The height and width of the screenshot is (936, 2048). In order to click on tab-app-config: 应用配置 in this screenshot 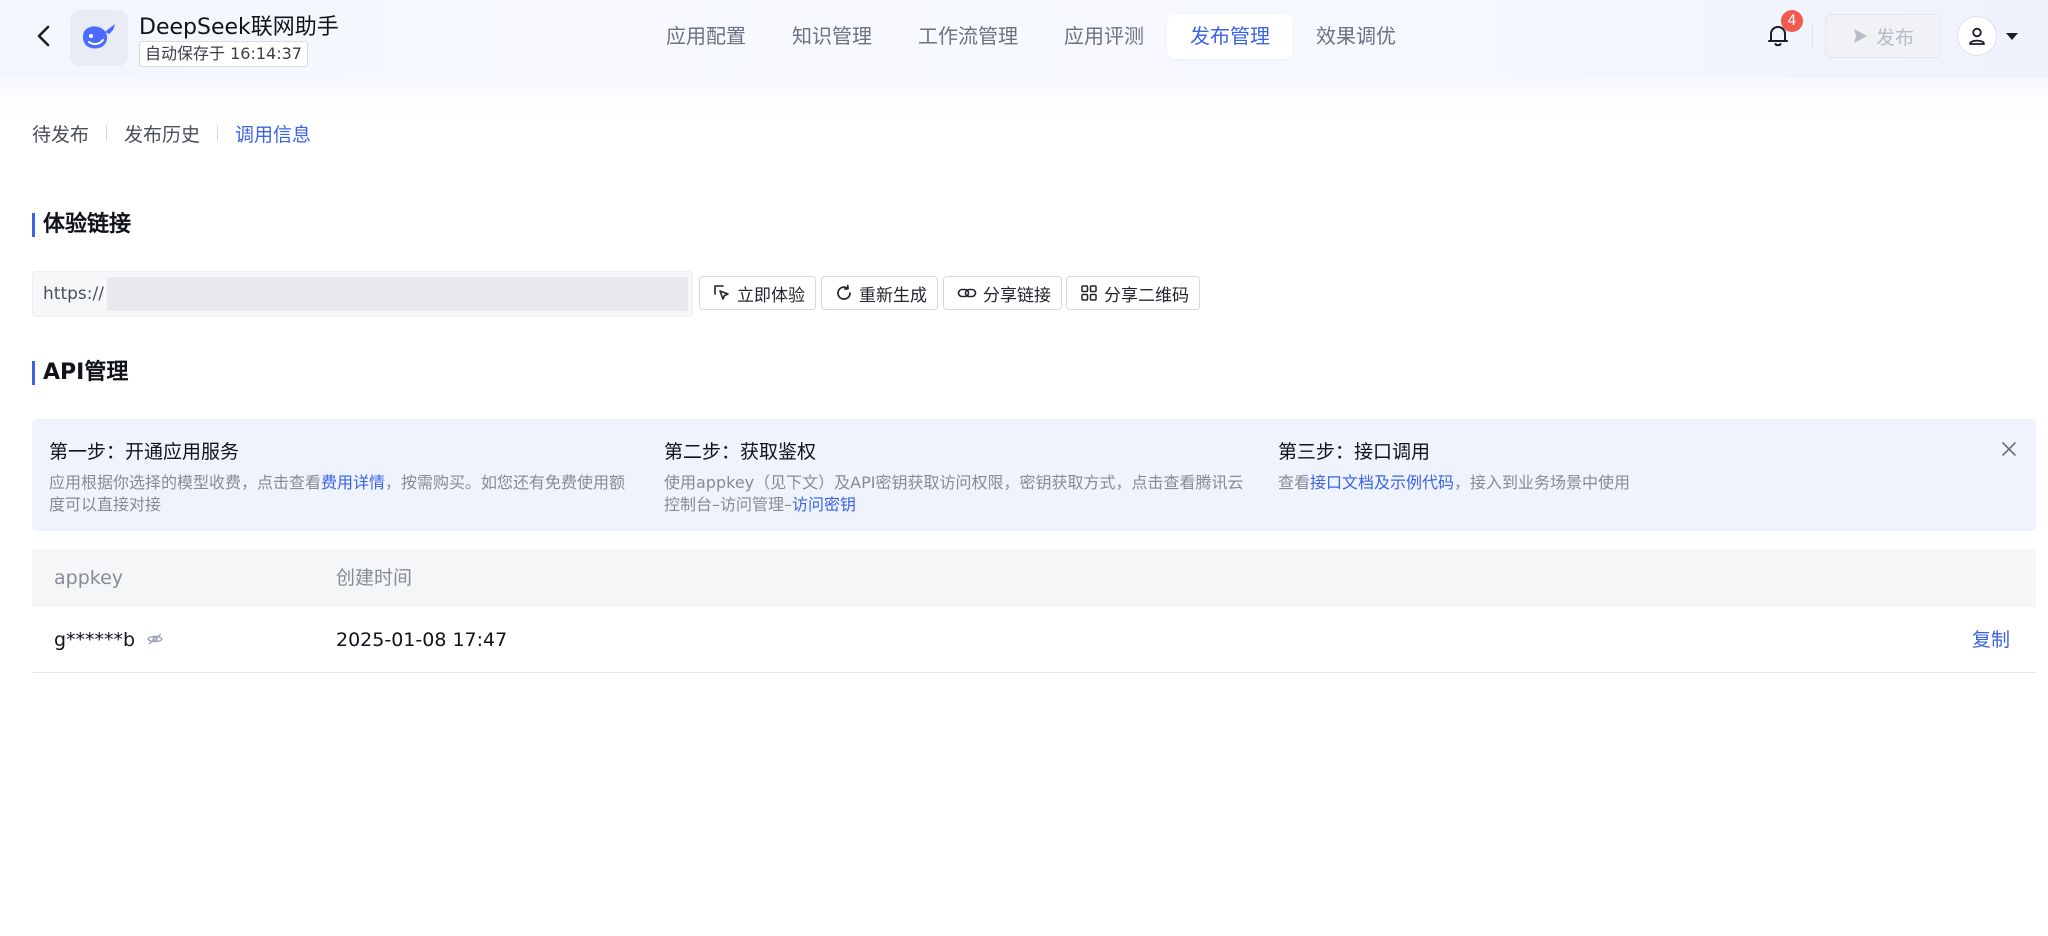, I will do `click(706, 36)`.